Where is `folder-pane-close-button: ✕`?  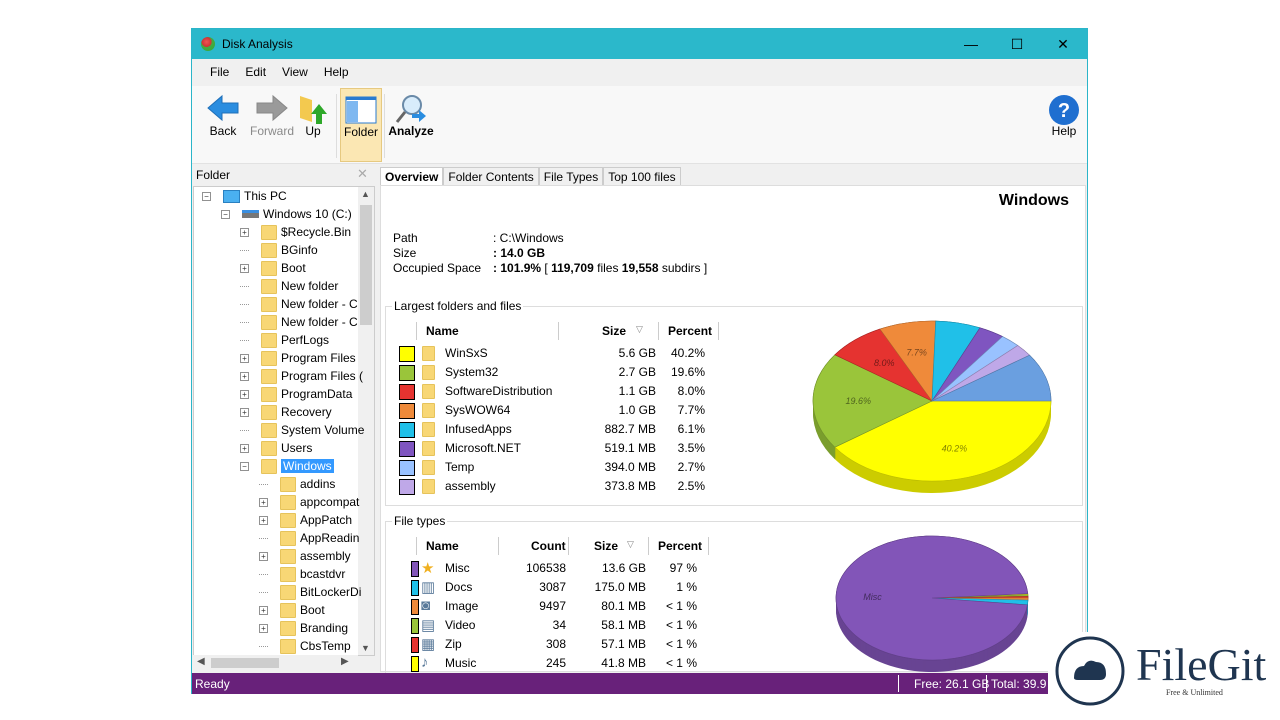
folder-pane-close-button: ✕ is located at coordinates (362, 174).